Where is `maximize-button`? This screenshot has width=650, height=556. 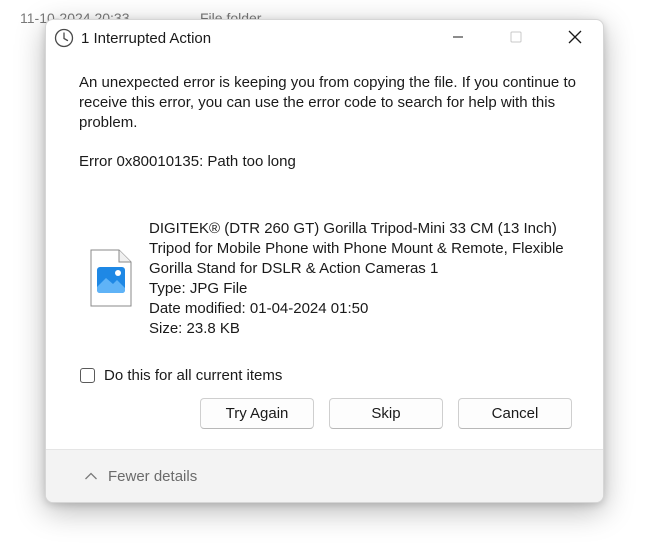
maximize-button is located at coordinates (516, 39).